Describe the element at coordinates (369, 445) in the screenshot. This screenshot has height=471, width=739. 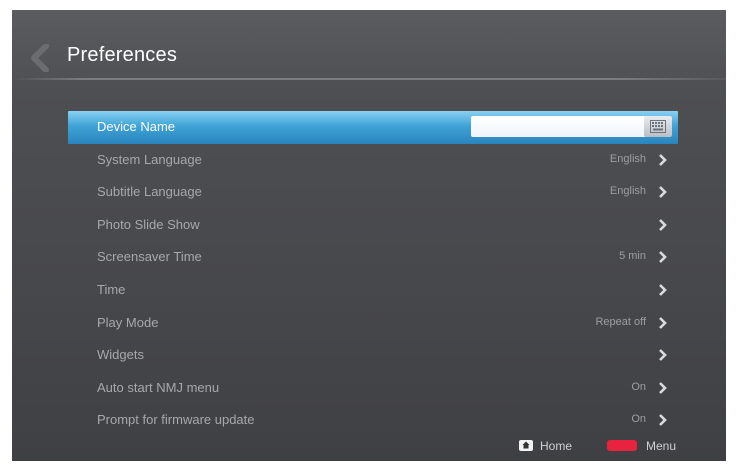
I see `button-hint-bar: Home Menu` at that location.